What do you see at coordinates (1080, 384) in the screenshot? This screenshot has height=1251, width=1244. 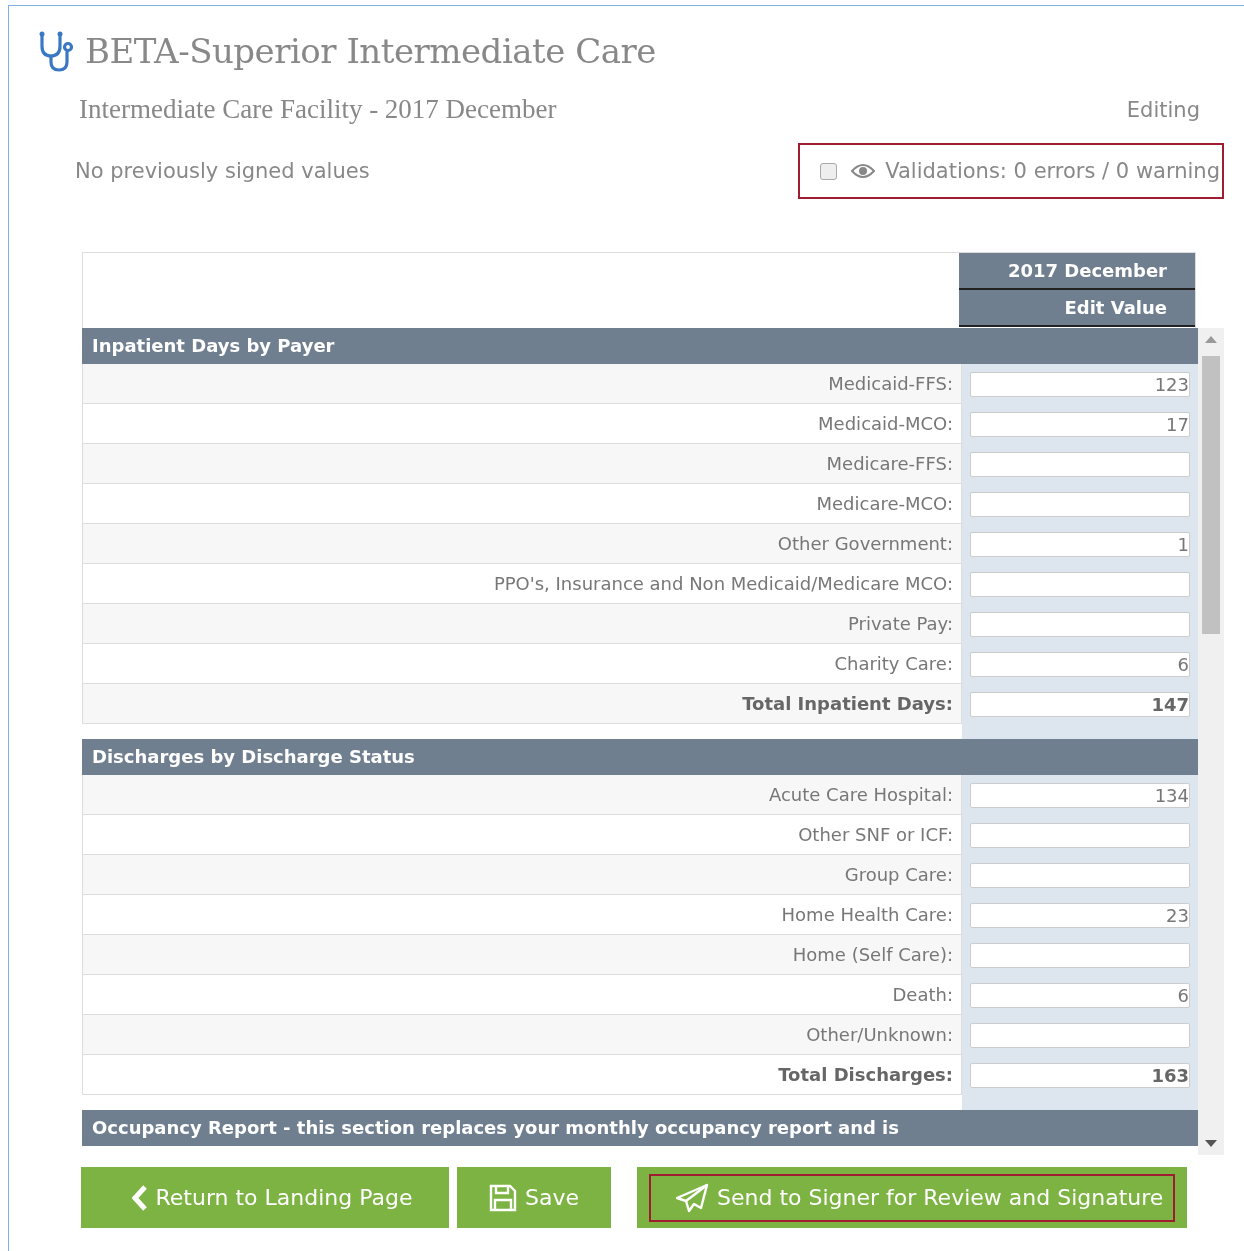 I see `input-field: 123` at bounding box center [1080, 384].